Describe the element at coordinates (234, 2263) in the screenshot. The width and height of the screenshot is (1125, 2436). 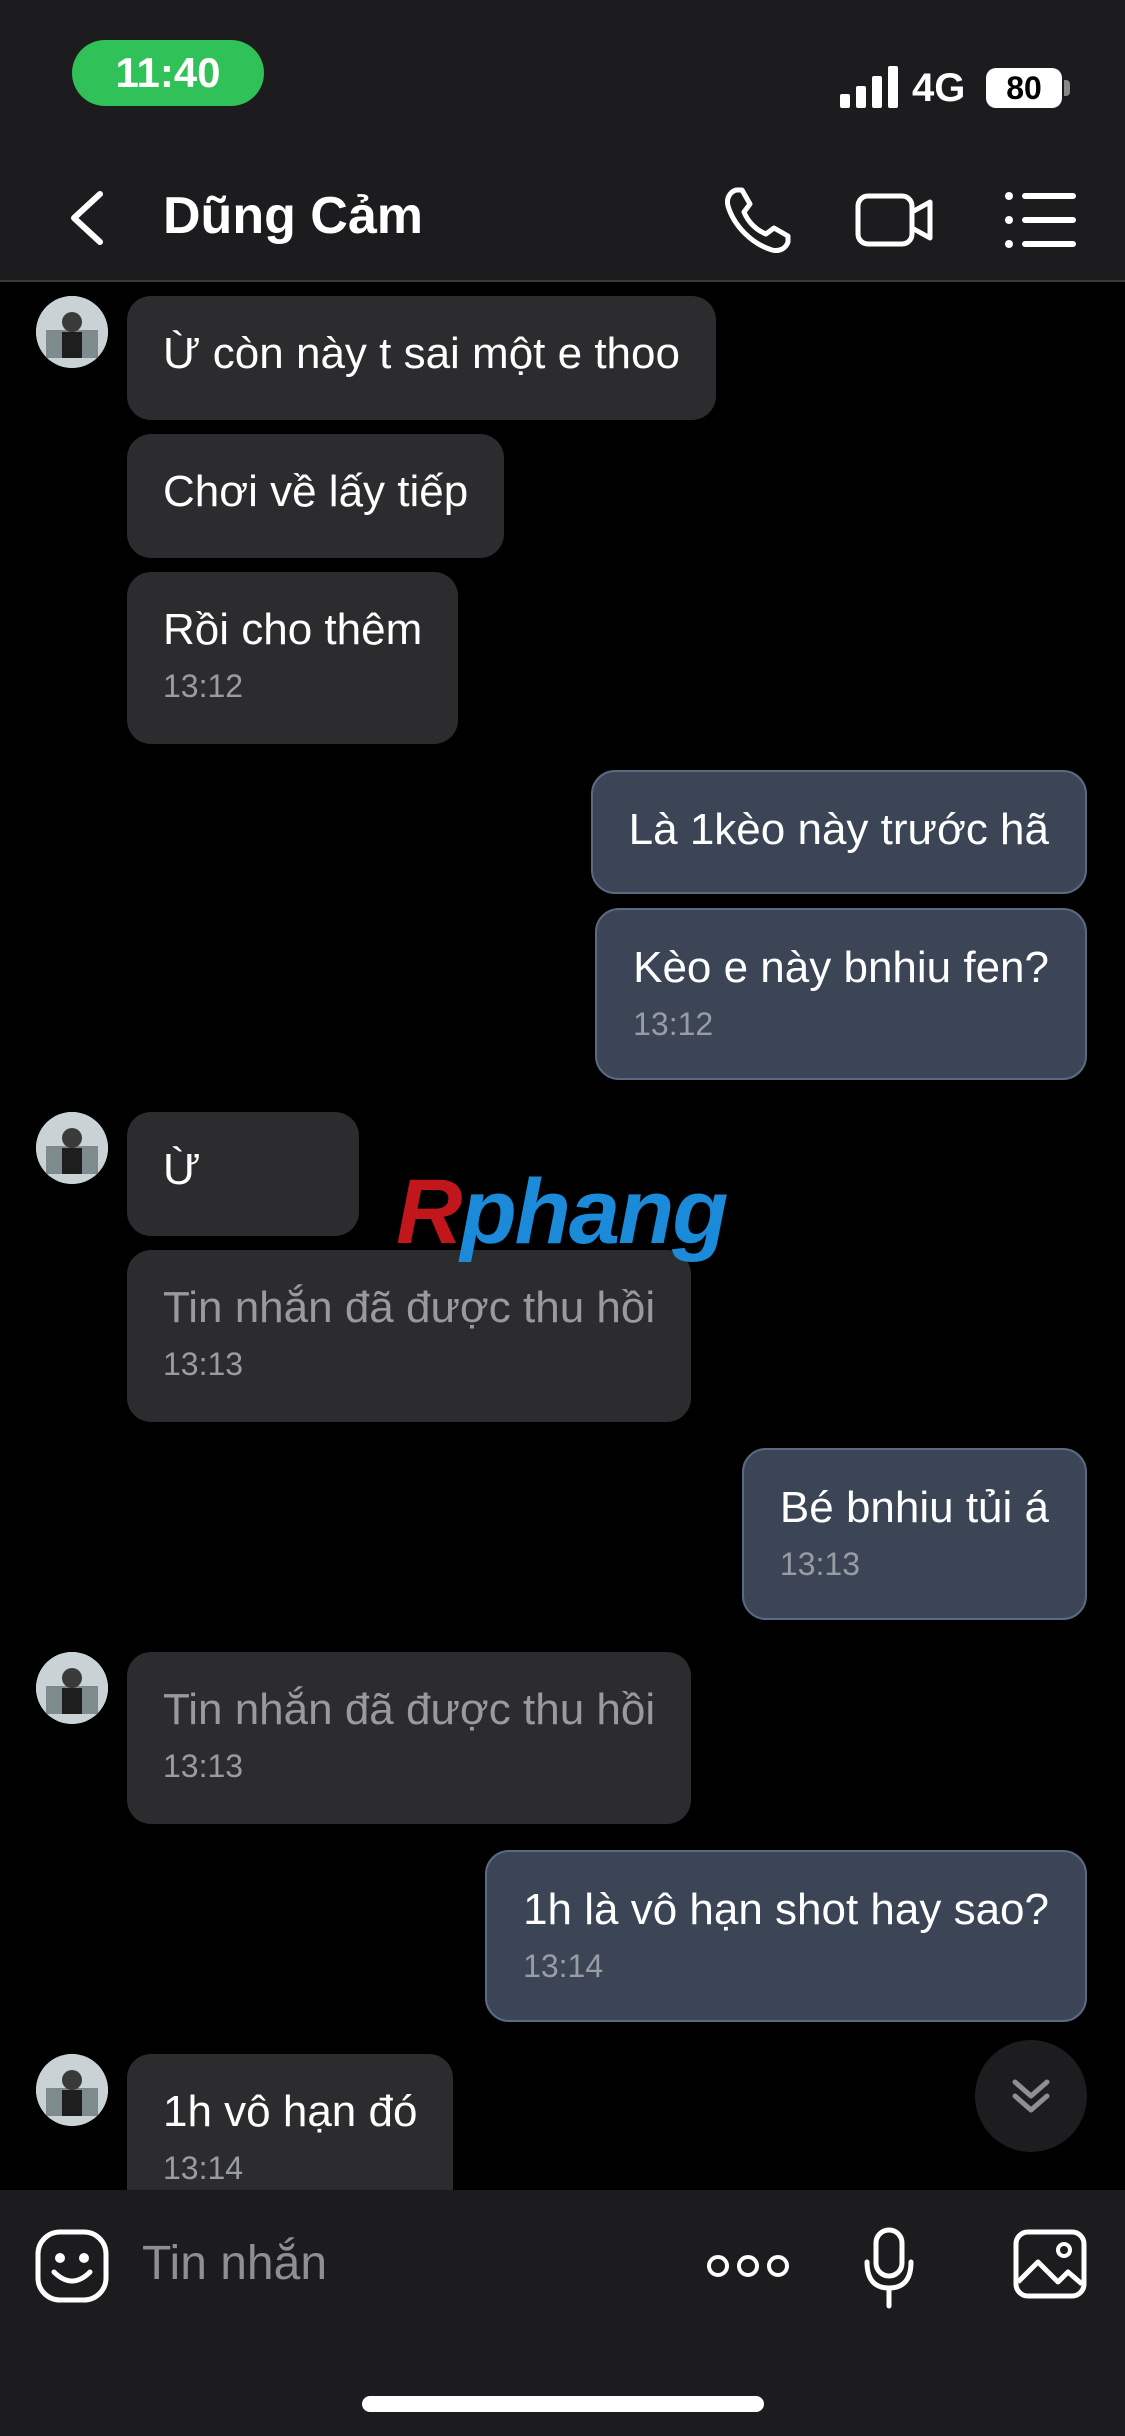
I see `message-input: Tin nhắn` at that location.